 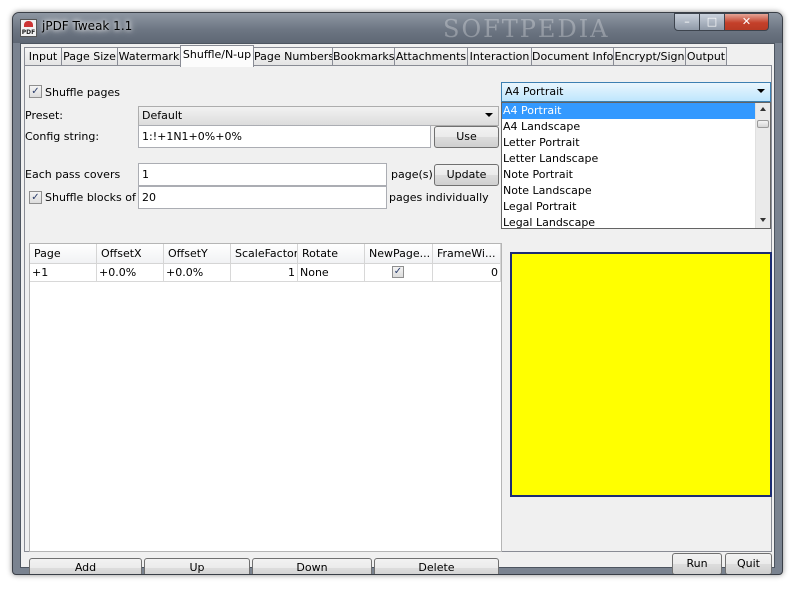 What do you see at coordinates (284, 136) in the screenshot?
I see `config-string-input: 1:!+1N1+0%+0%` at bounding box center [284, 136].